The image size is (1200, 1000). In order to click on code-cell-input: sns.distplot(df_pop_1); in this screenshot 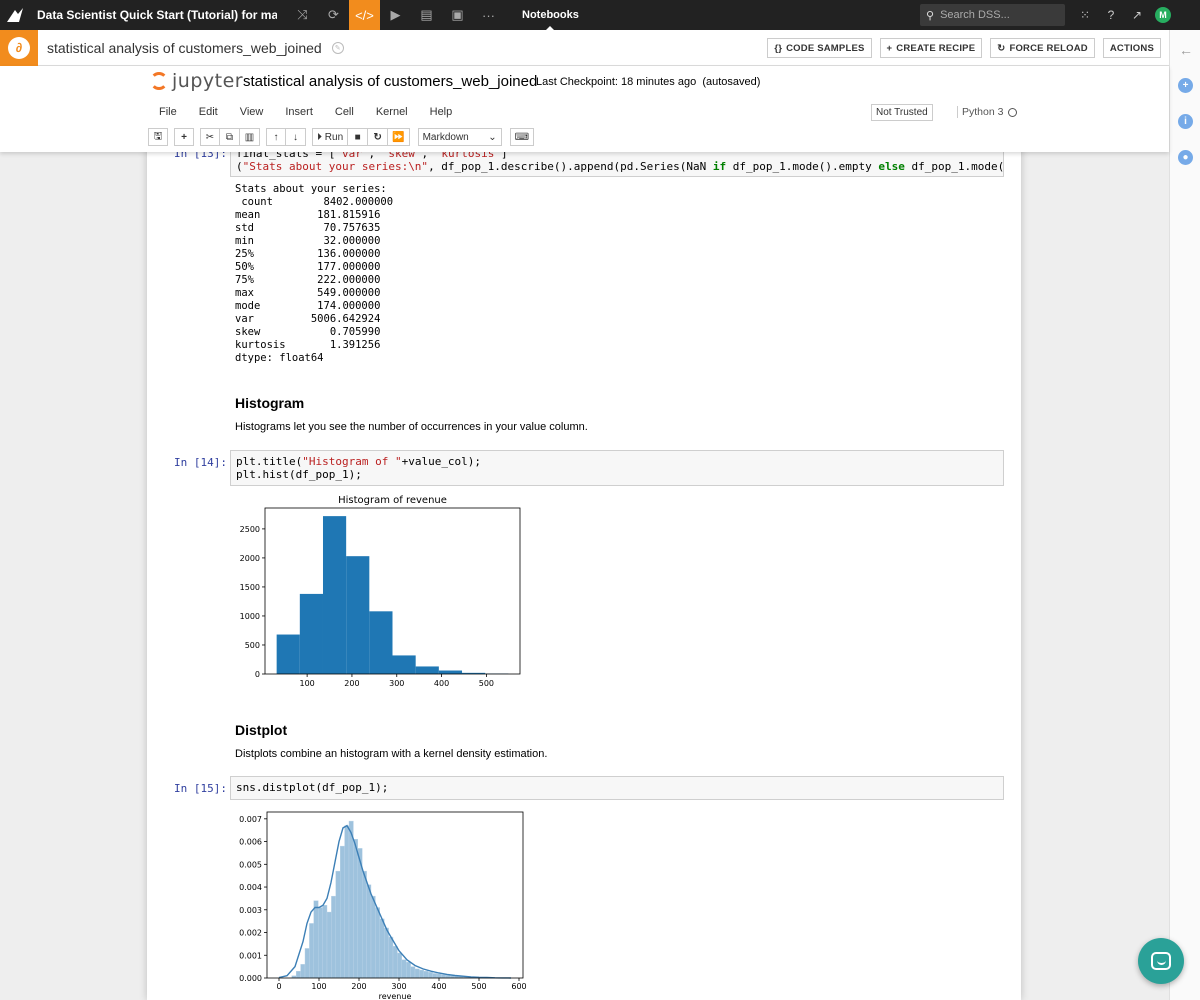, I will do `click(617, 788)`.